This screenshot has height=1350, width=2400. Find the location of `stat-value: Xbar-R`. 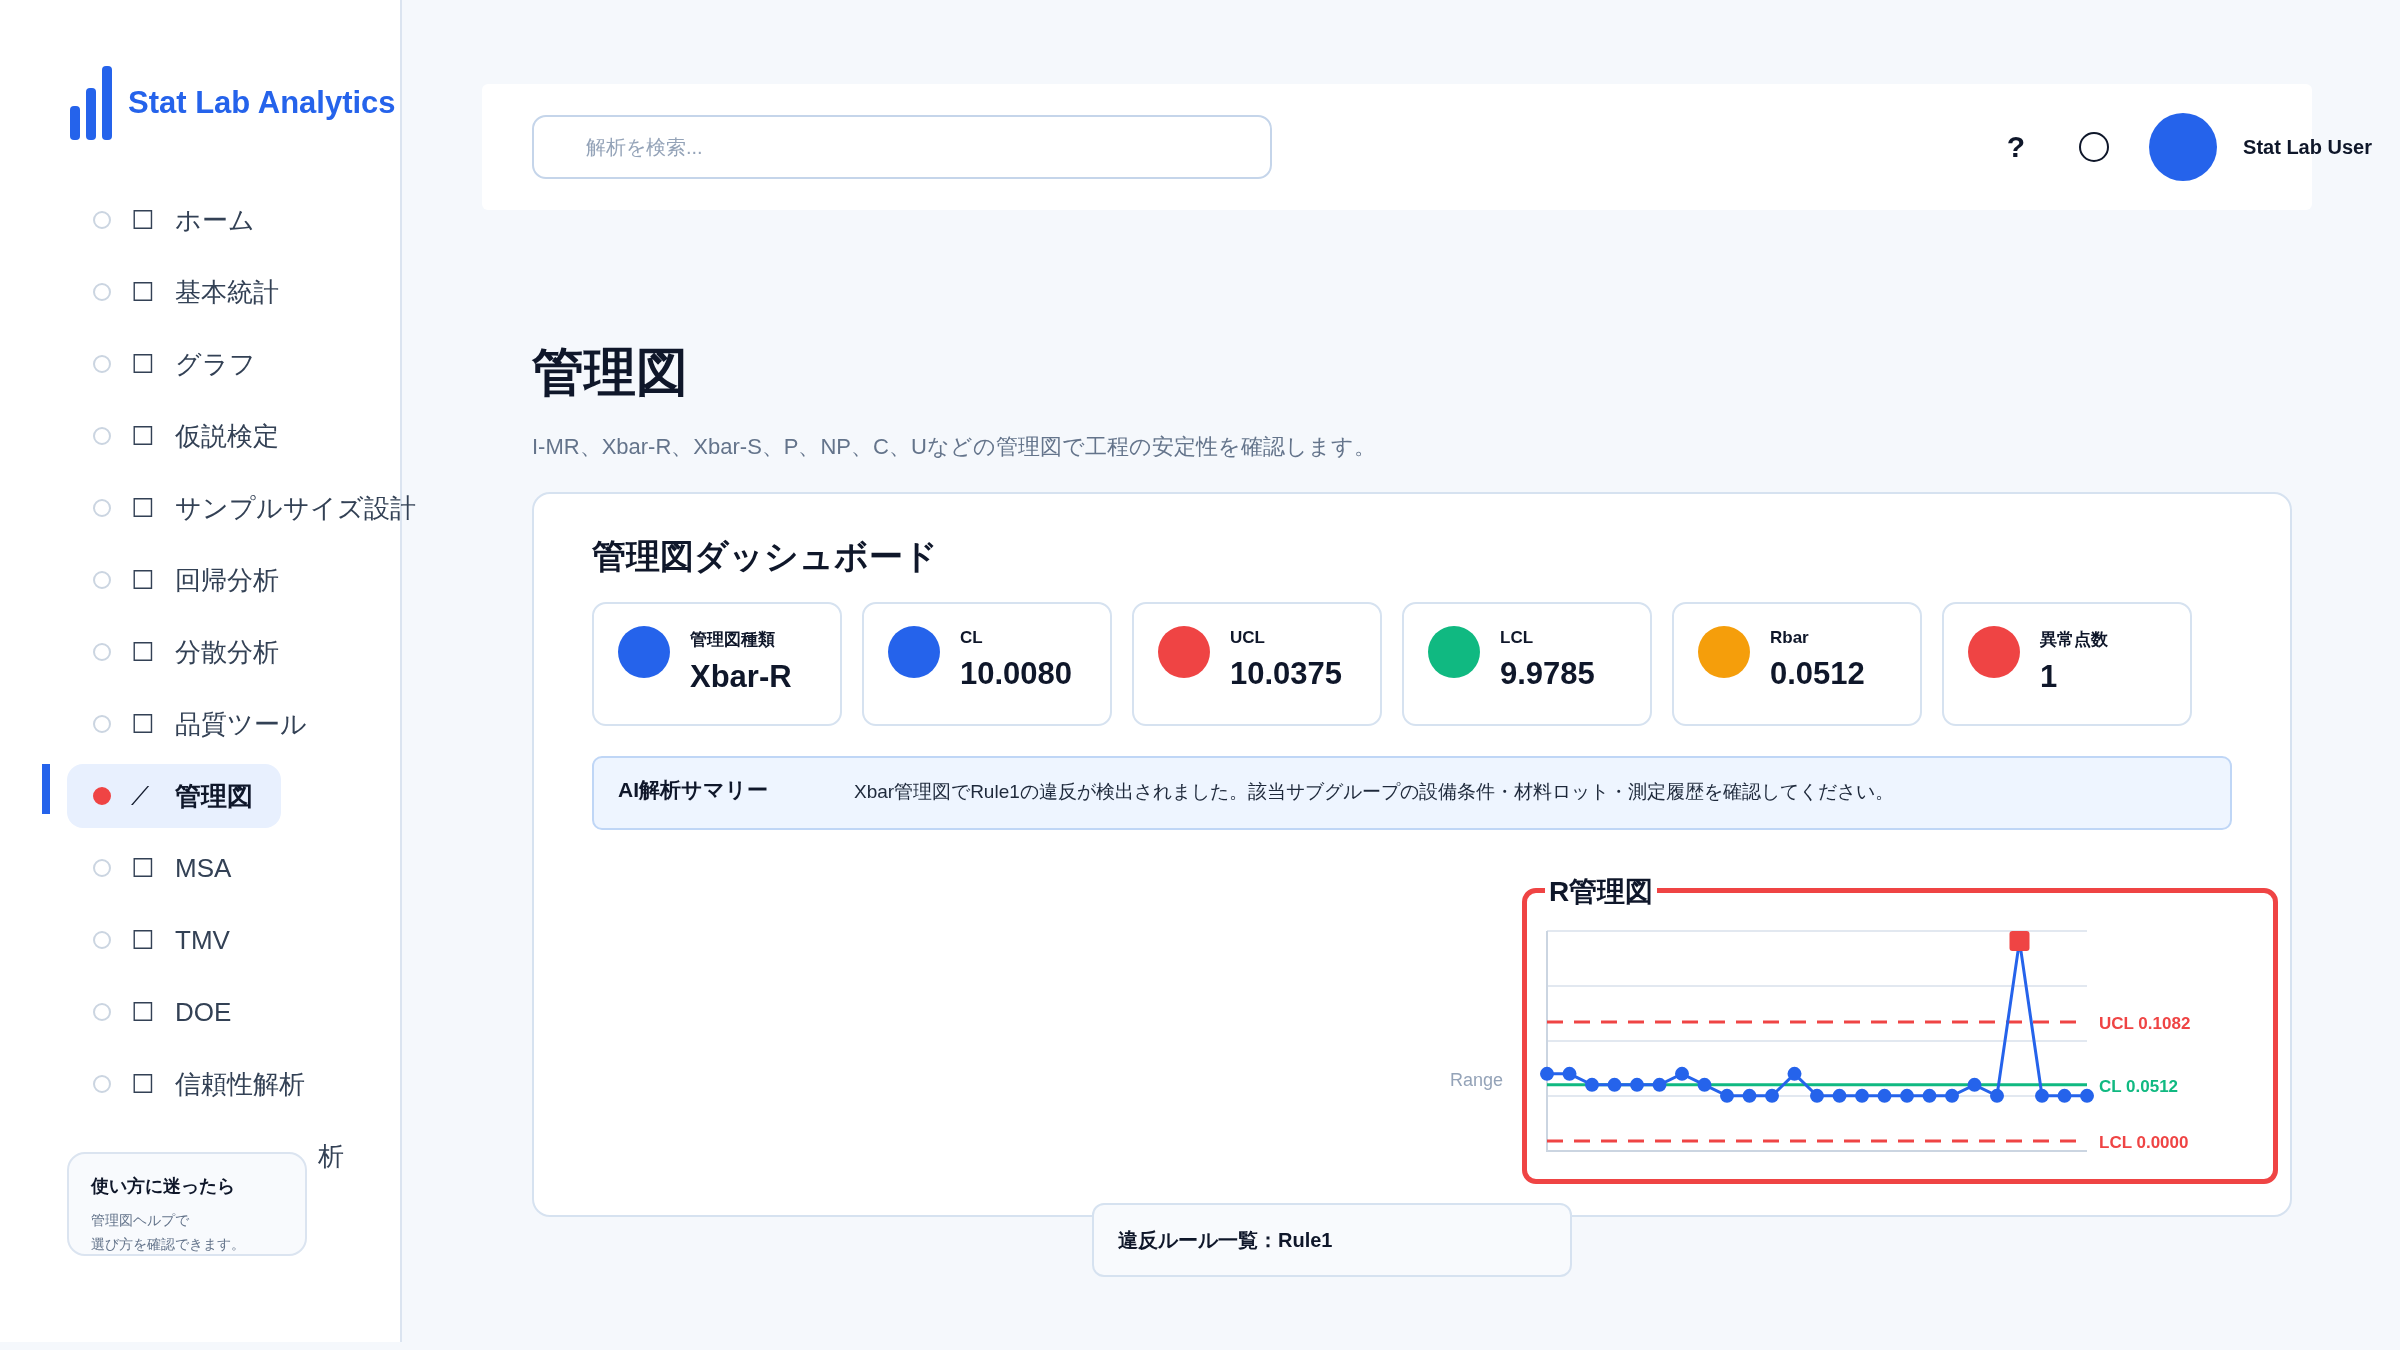

stat-value: Xbar-R is located at coordinates (741, 677).